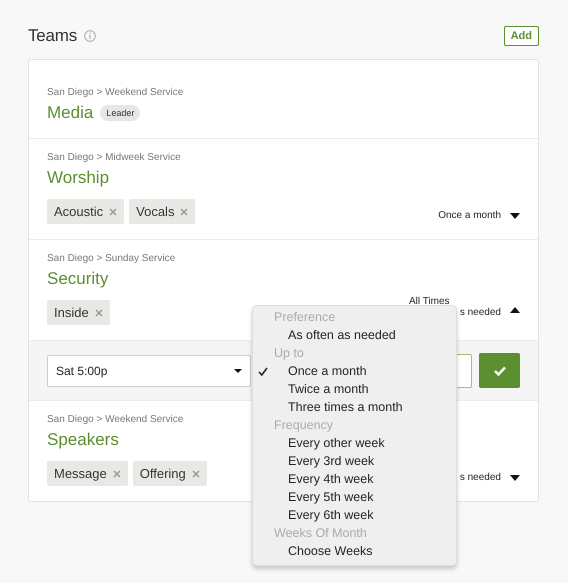  Describe the element at coordinates (303, 425) in the screenshot. I see `menu-group-label: Frequency` at that location.